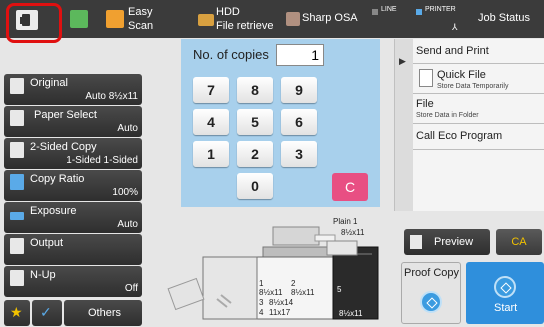 The image size is (544, 327). I want to click on folder-icon, so click(206, 20).